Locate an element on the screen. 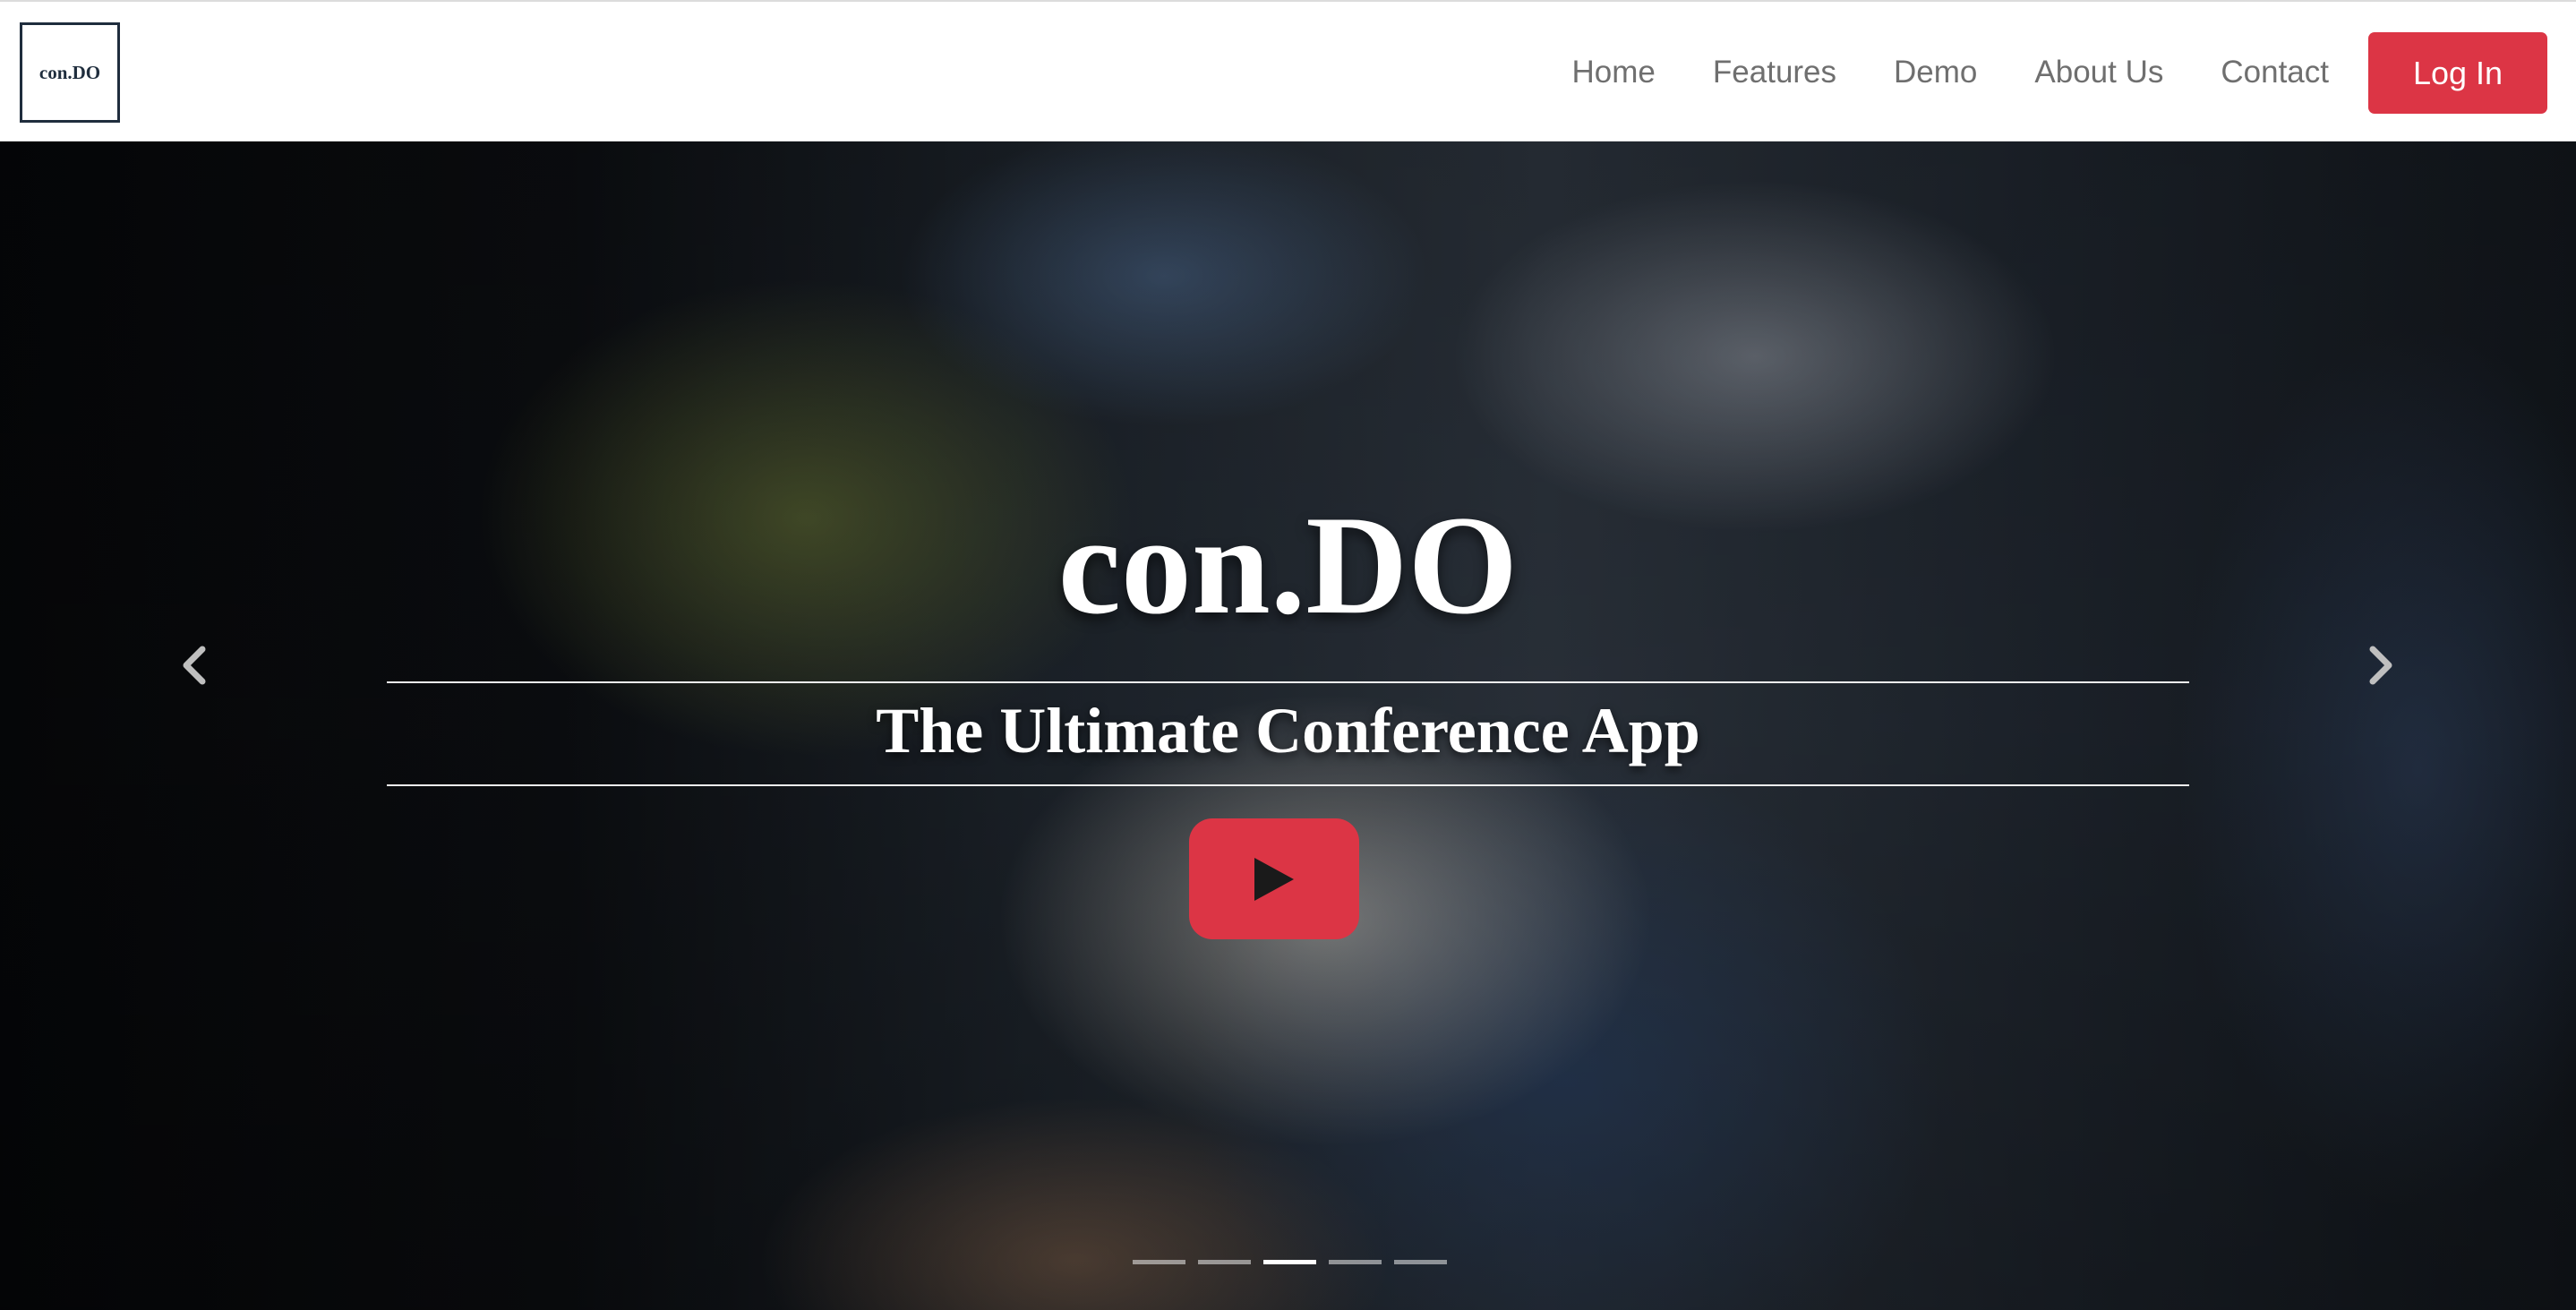  nav-link-features: Features is located at coordinates (1775, 72).